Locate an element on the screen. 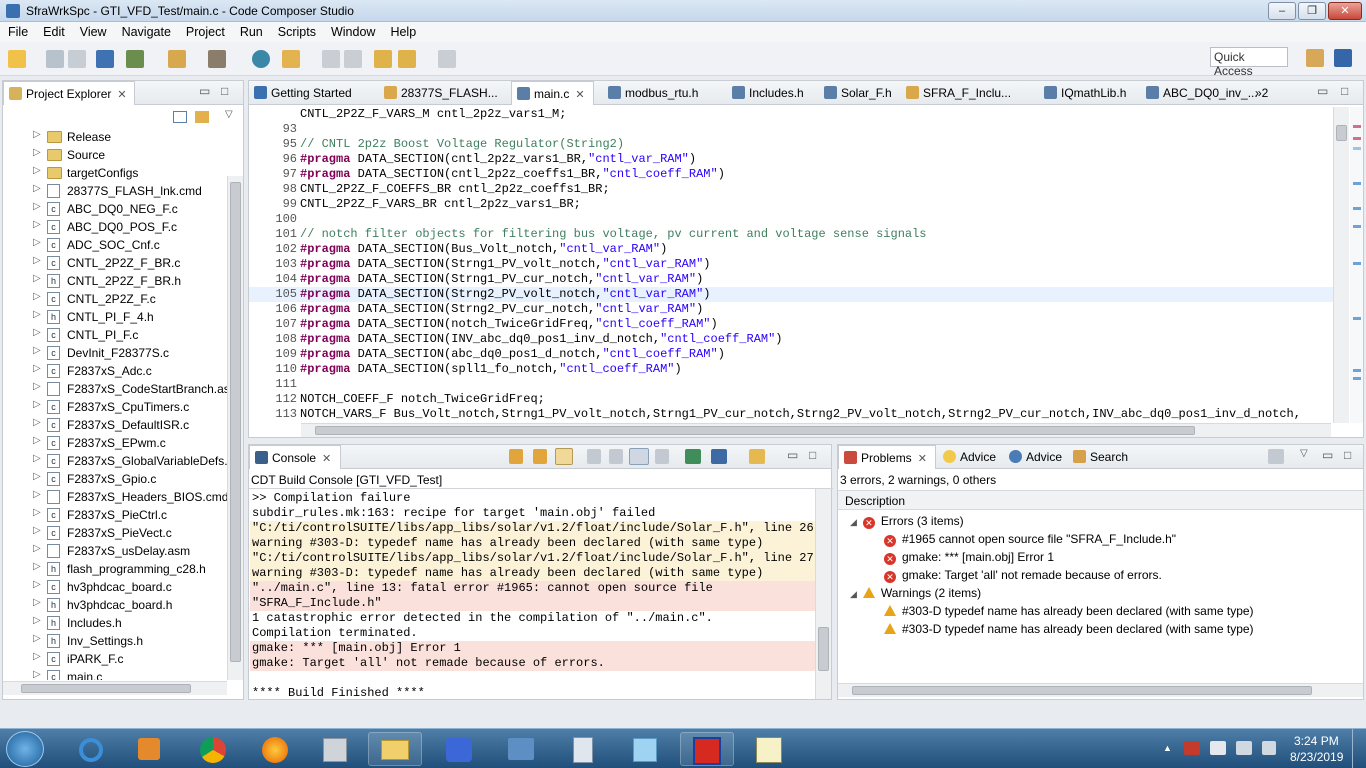 This screenshot has width=1366, height=768. minimize-button: – is located at coordinates (1282, 11).